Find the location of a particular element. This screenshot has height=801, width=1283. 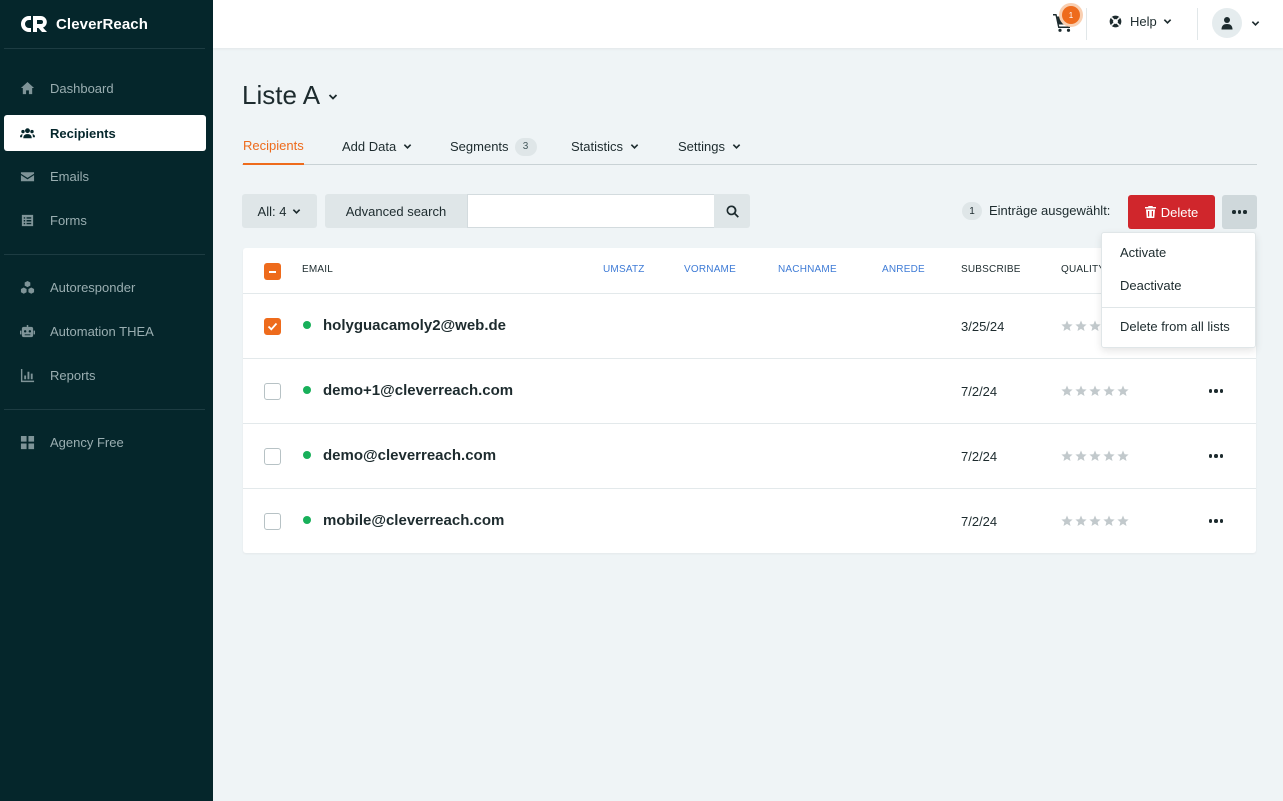

robot-icon is located at coordinates (27, 331).